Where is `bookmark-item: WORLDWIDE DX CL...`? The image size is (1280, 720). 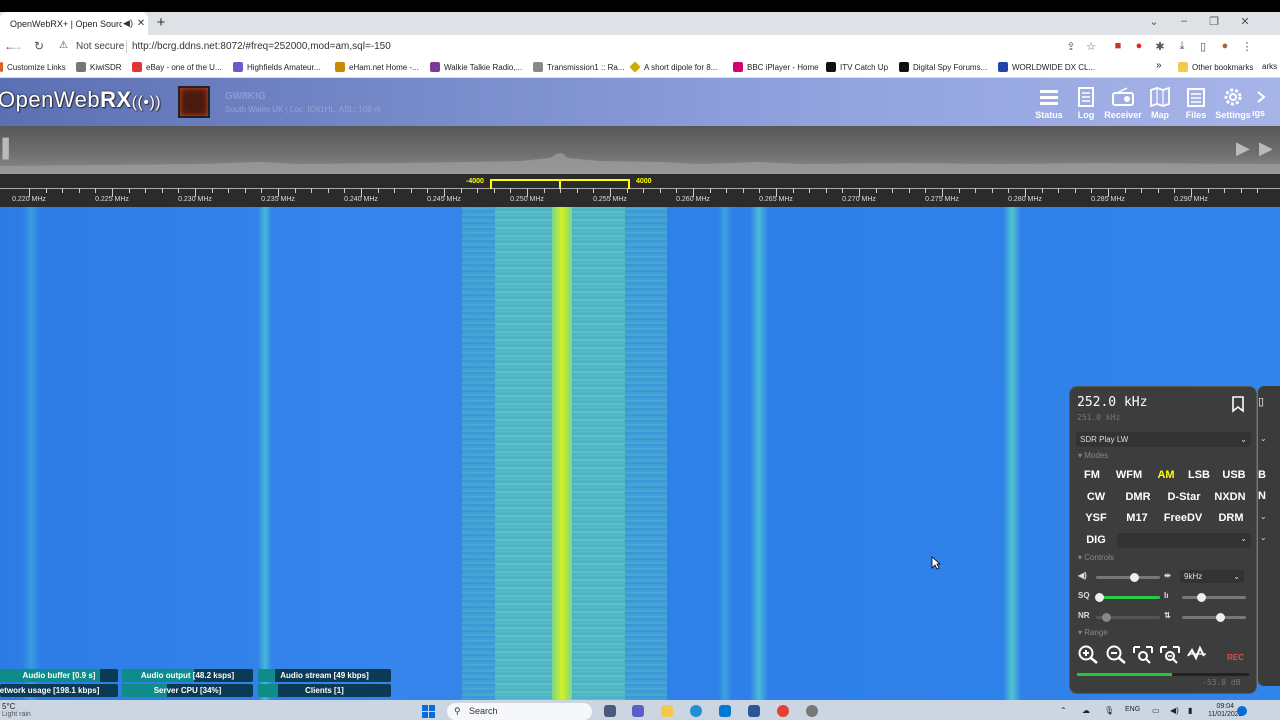
bookmark-item: WORLDWIDE DX CL... is located at coordinates (1046, 67).